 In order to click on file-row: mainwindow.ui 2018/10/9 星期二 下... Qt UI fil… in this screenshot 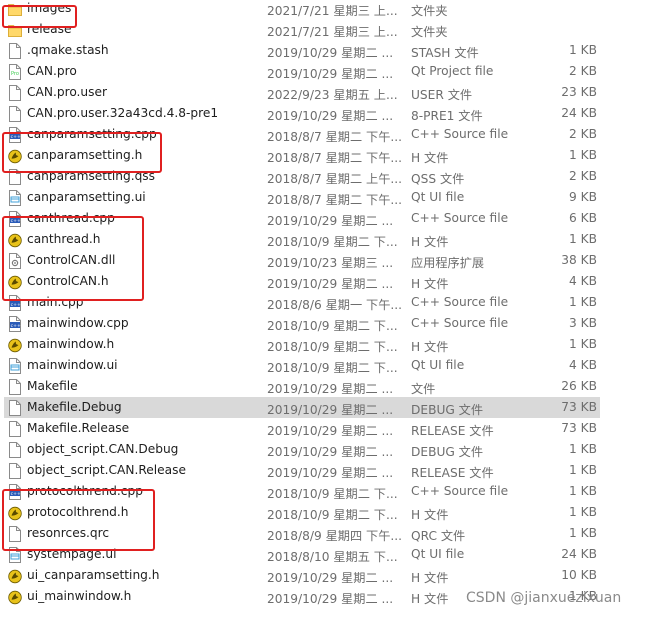, I will do `click(329, 365)`.